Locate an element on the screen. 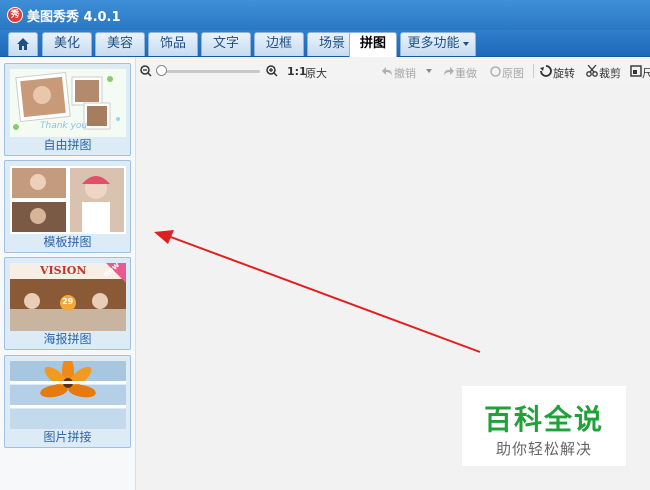 The width and height of the screenshot is (650, 490). poster-thumb-title: VISION is located at coordinates (63, 270).